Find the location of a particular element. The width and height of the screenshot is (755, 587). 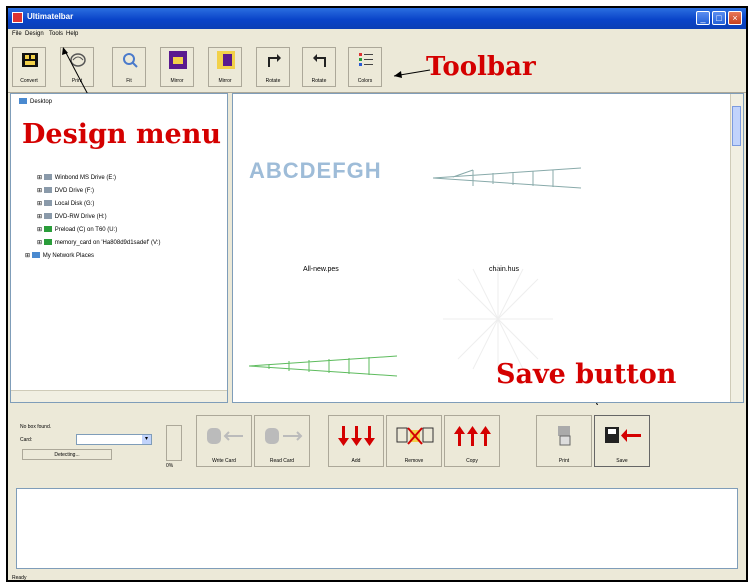

save-label: Save is located at coordinates (622, 461).